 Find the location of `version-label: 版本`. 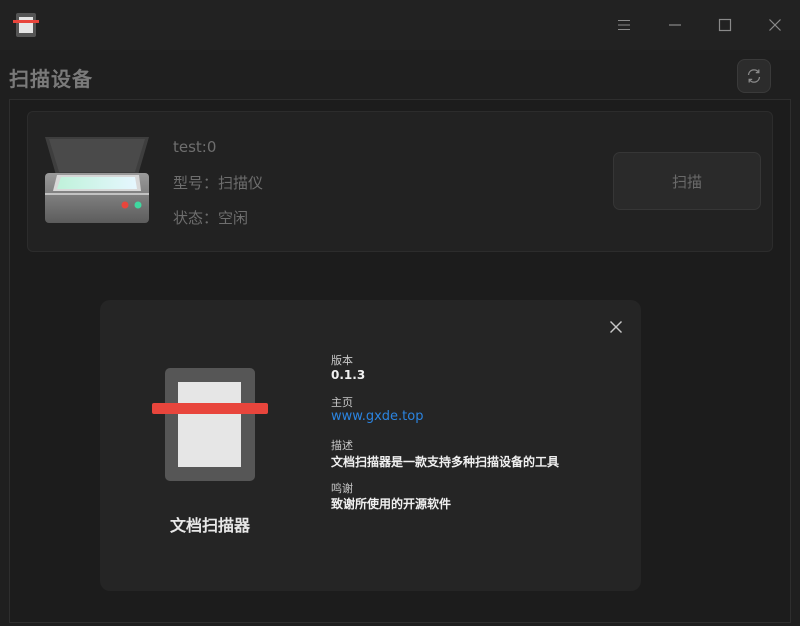

version-label: 版本 is located at coordinates (342, 360).